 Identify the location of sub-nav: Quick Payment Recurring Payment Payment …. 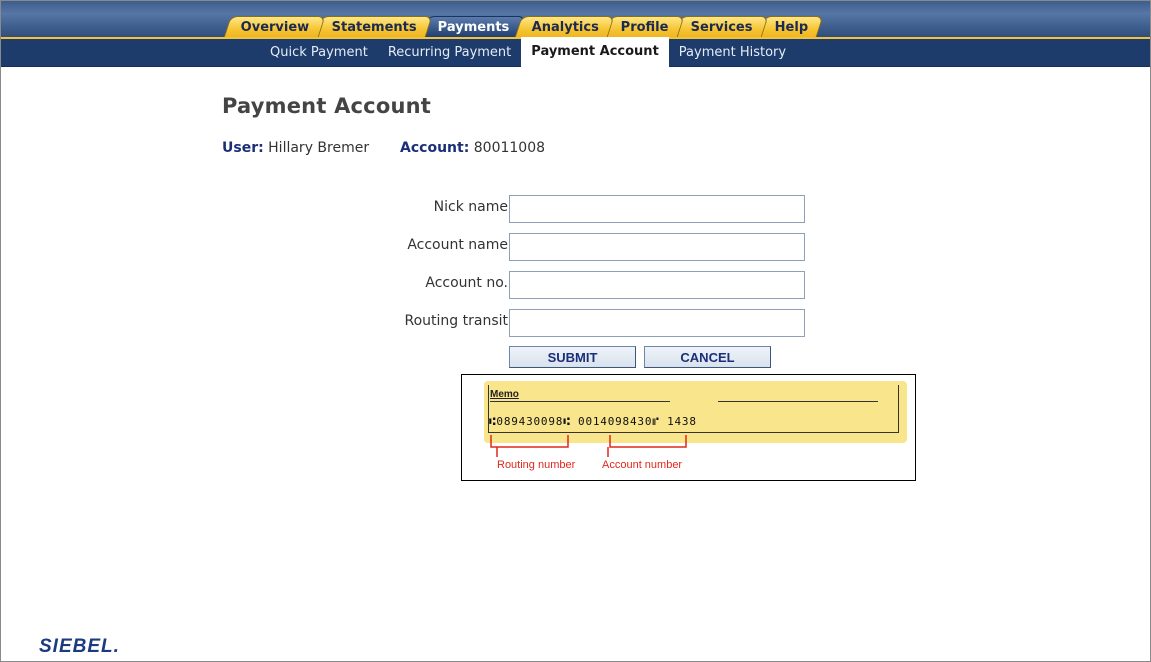
(575, 52).